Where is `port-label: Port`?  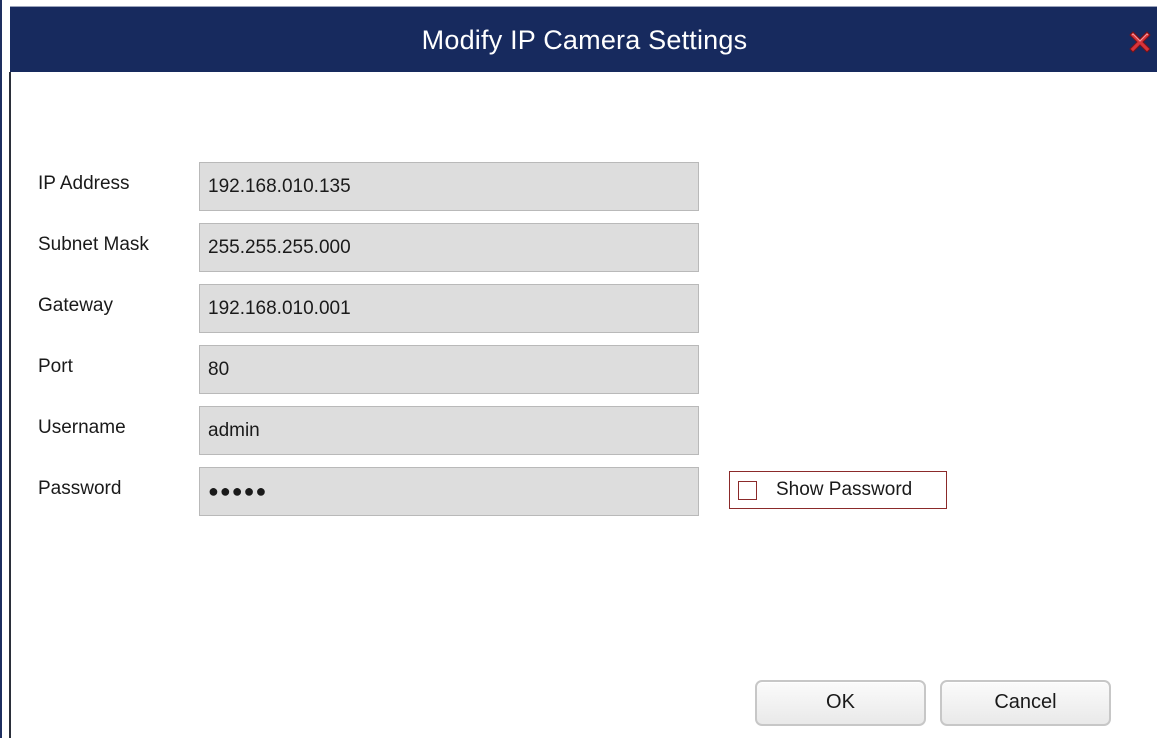 port-label: Port is located at coordinates (55, 366).